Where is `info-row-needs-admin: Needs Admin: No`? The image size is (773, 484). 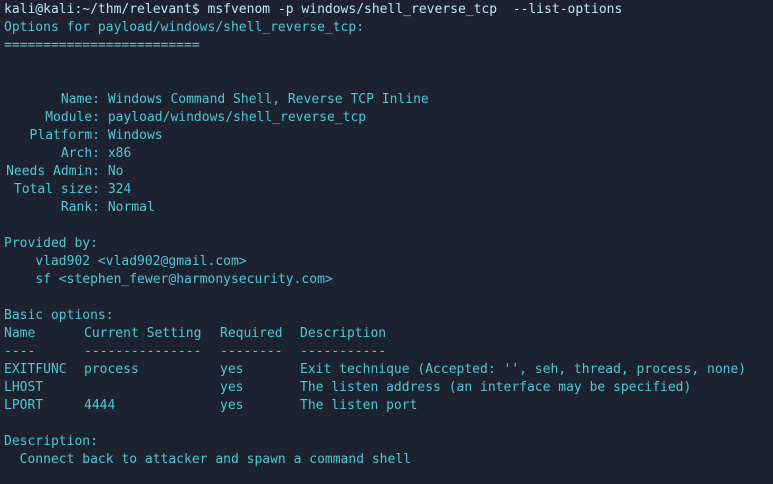 info-row-needs-admin: Needs Admin: No is located at coordinates (388, 172).